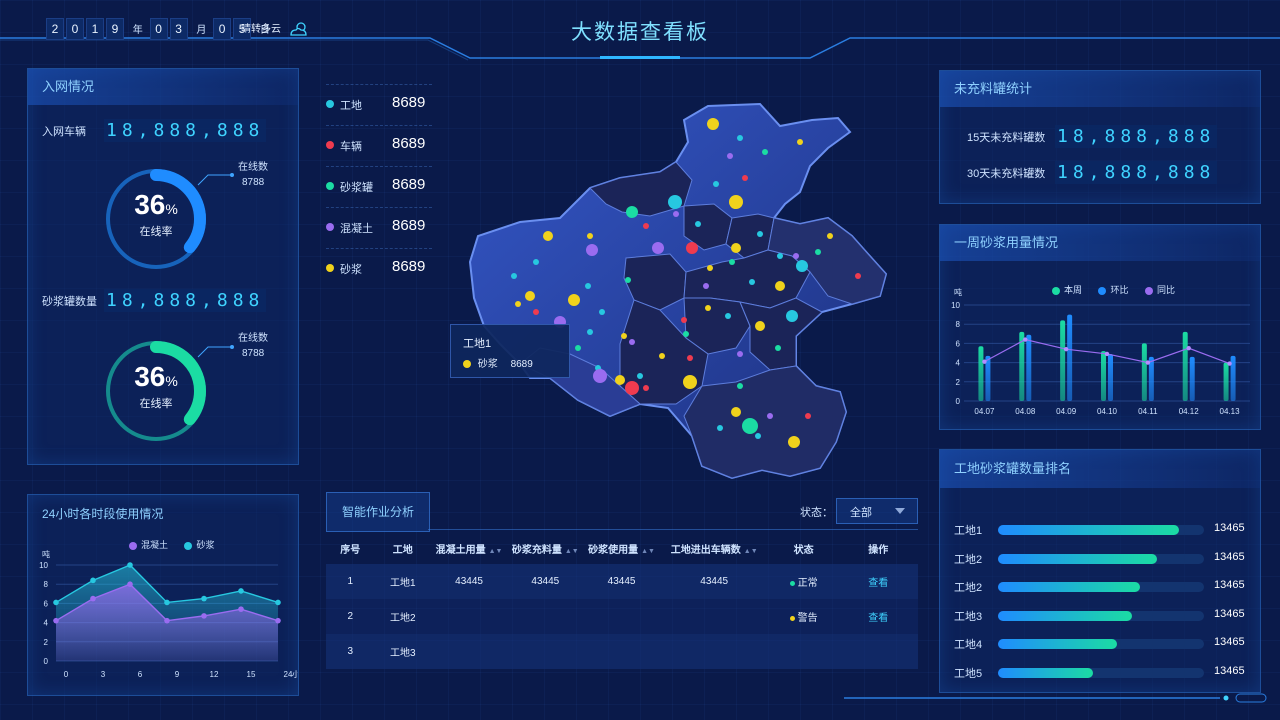 The width and height of the screenshot is (1280, 720). What do you see at coordinates (378, 512) in the screenshot?
I see `analysis-tab: 智能作业分析` at bounding box center [378, 512].